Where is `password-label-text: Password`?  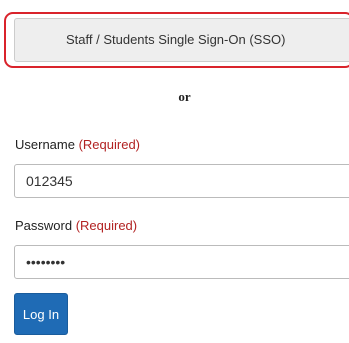
password-label-text: Password is located at coordinates (44, 225).